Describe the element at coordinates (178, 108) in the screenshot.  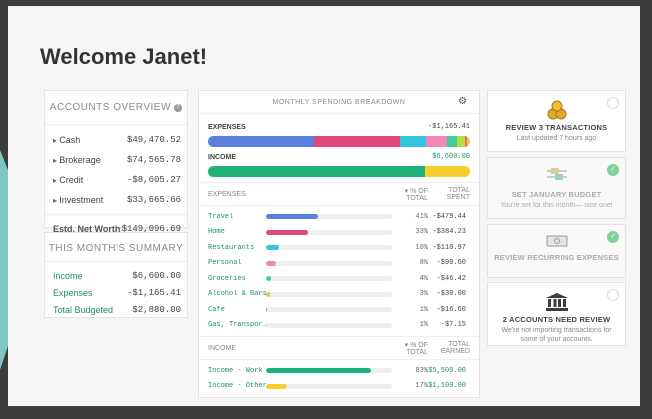
I see `help-icon: ?` at that location.